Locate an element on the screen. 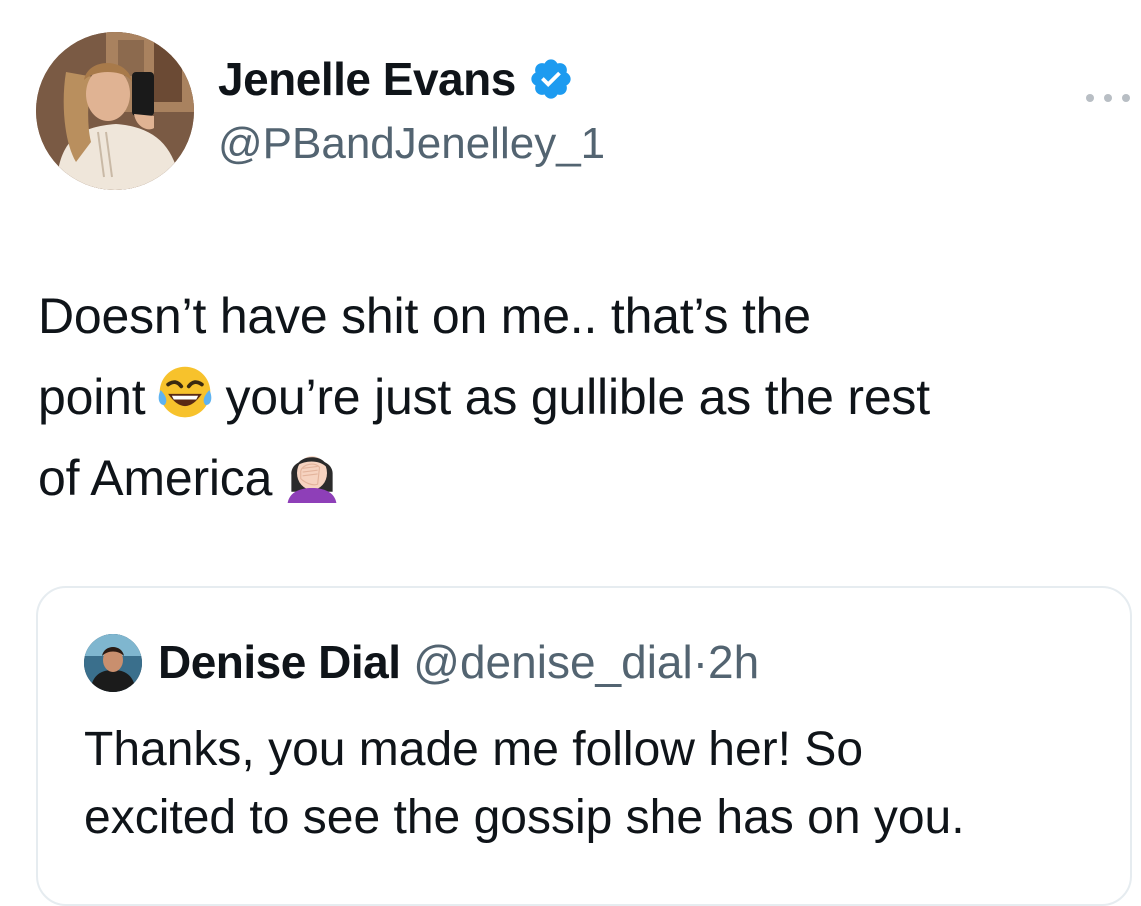 The width and height of the screenshot is (1141, 906). quoted-text-line-1: Thanks, you made me follow her! So is located at coordinates (474, 749).